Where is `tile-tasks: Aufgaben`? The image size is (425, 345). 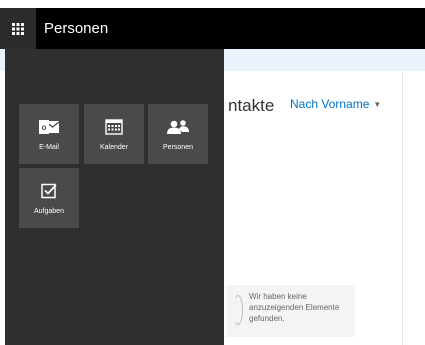 tile-tasks: Aufgaben is located at coordinates (49, 198).